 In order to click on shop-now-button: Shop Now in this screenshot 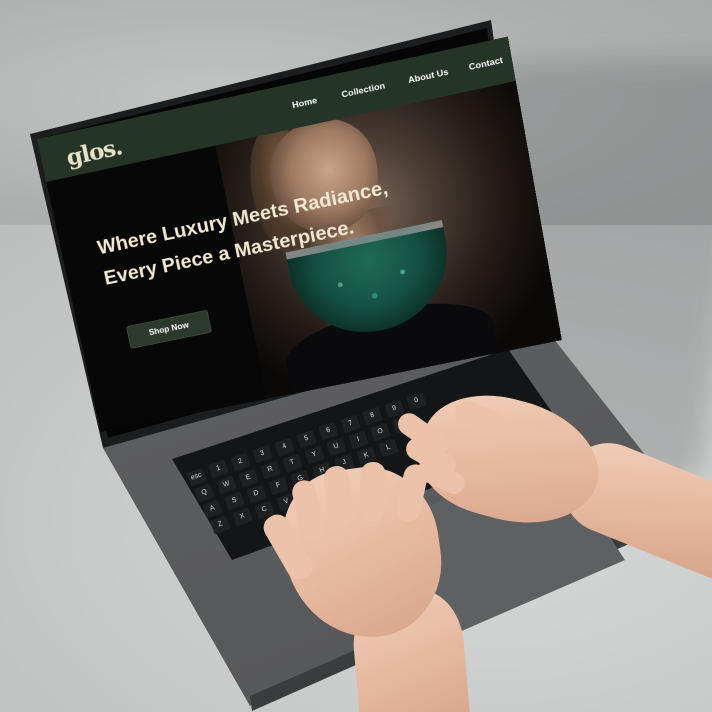, I will do `click(169, 329)`.